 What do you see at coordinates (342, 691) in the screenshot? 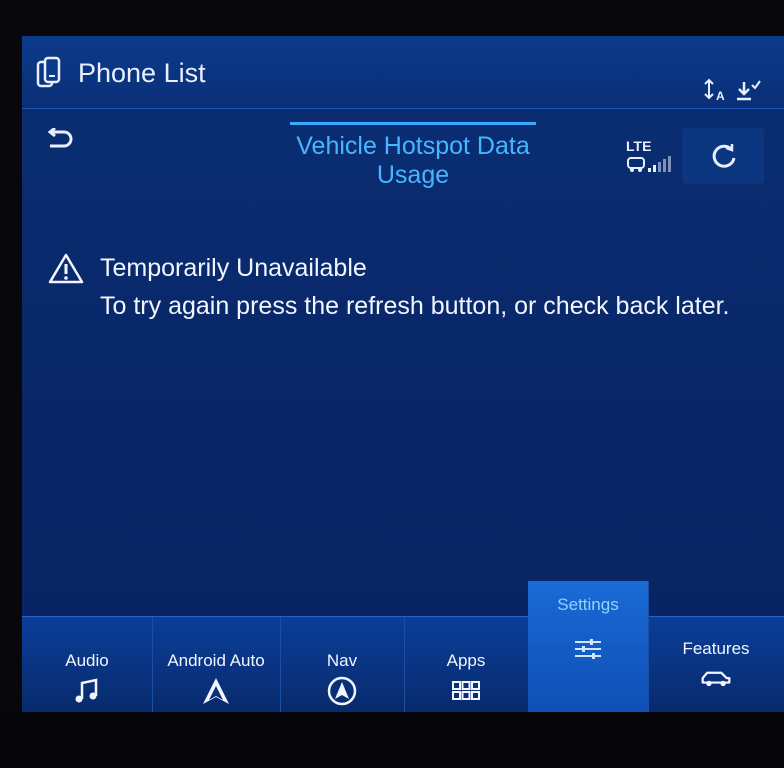
I see `navigation-icon` at bounding box center [342, 691].